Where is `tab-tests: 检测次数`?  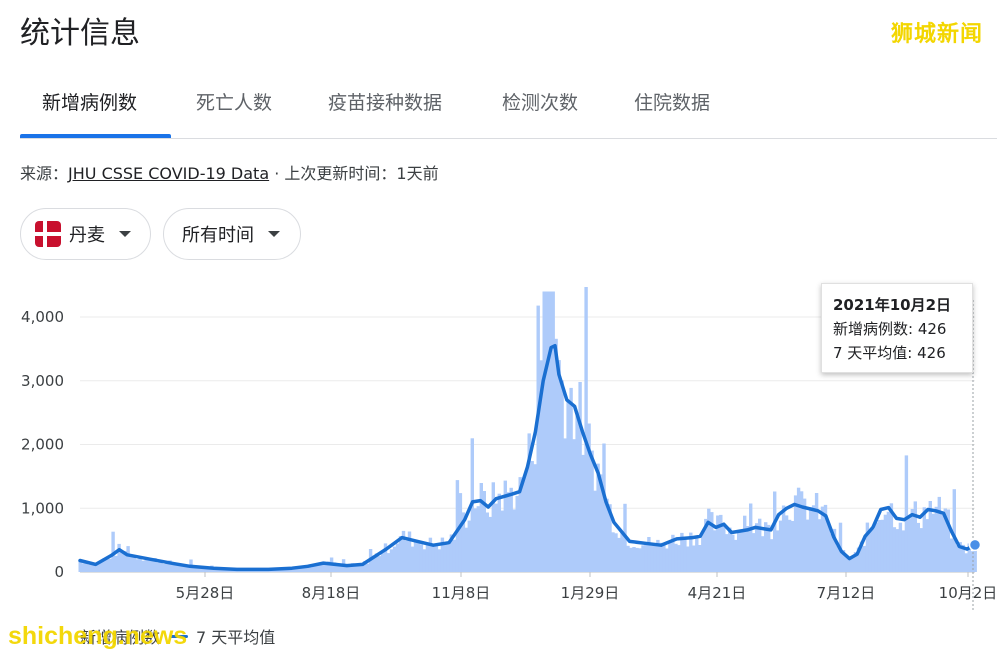 tab-tests: 检测次数 is located at coordinates (540, 101).